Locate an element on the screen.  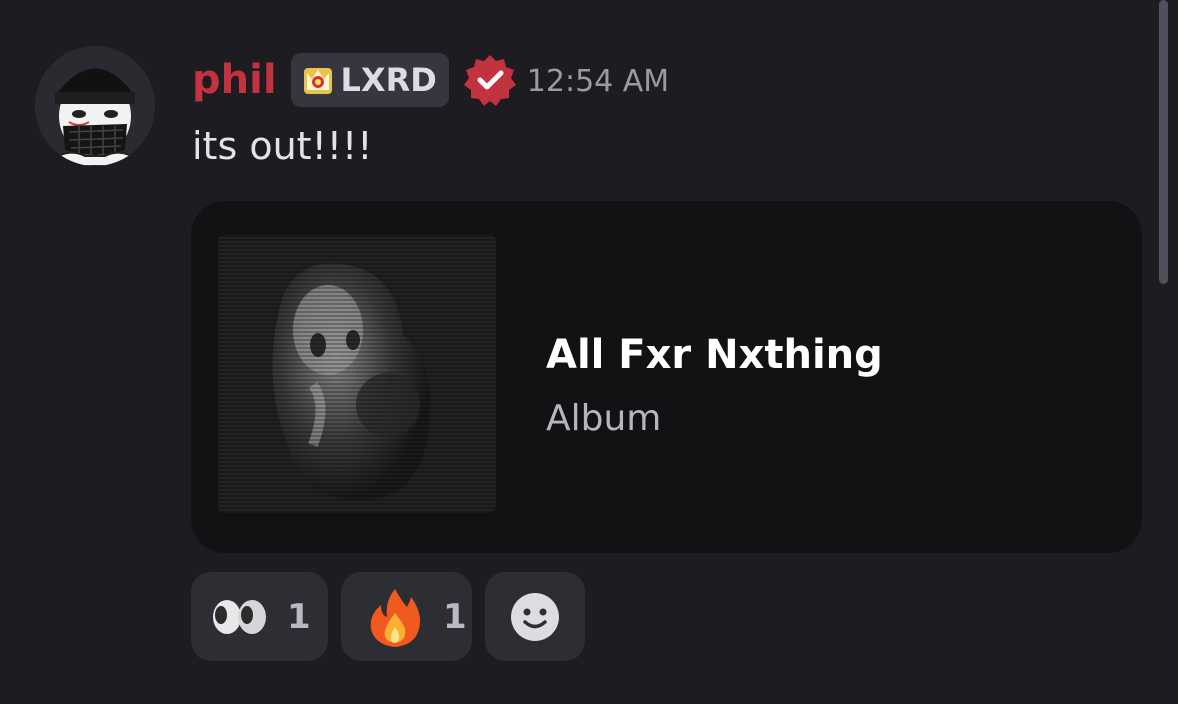
smiley-icon is located at coordinates (535, 616).